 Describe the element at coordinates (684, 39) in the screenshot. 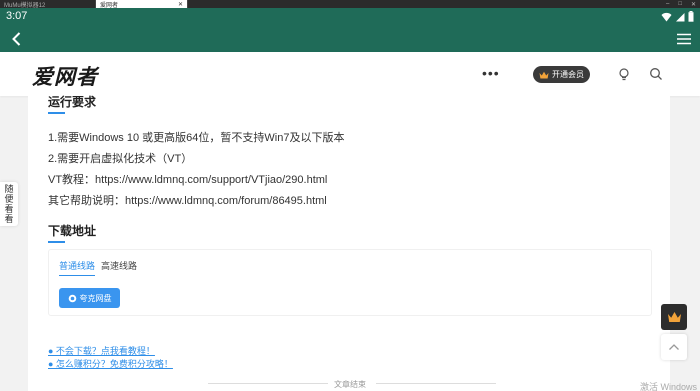

I see `hamburger-menu-icon` at that location.